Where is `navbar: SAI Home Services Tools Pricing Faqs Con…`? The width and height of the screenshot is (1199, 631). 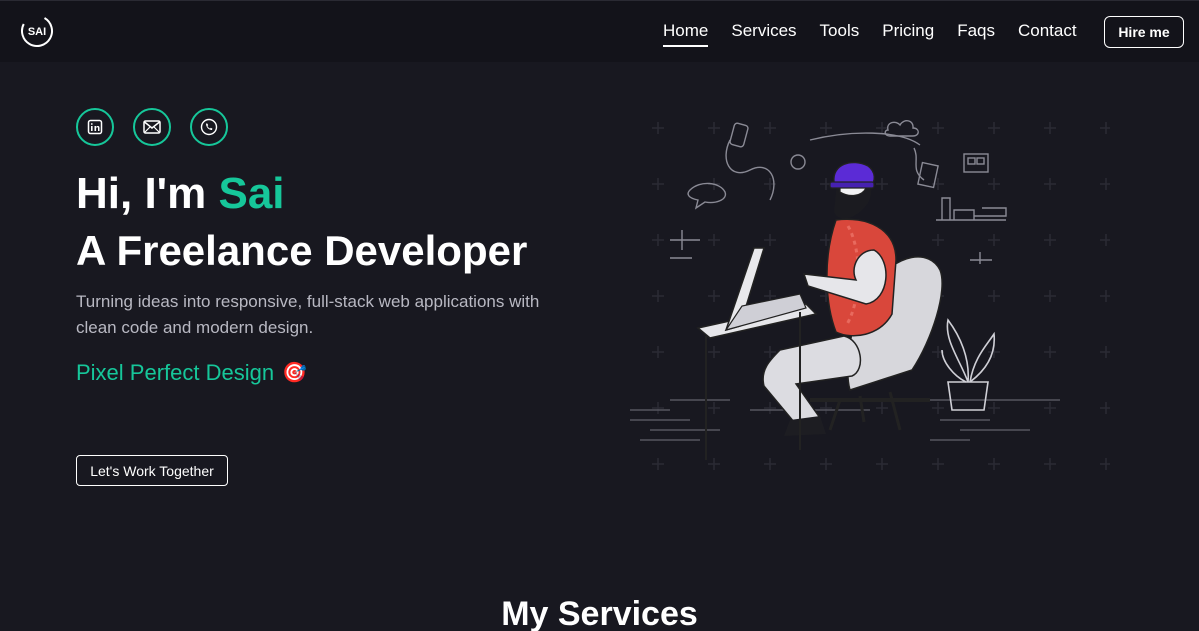
navbar: SAI Home Services Tools Pricing Faqs Con… is located at coordinates (599, 31).